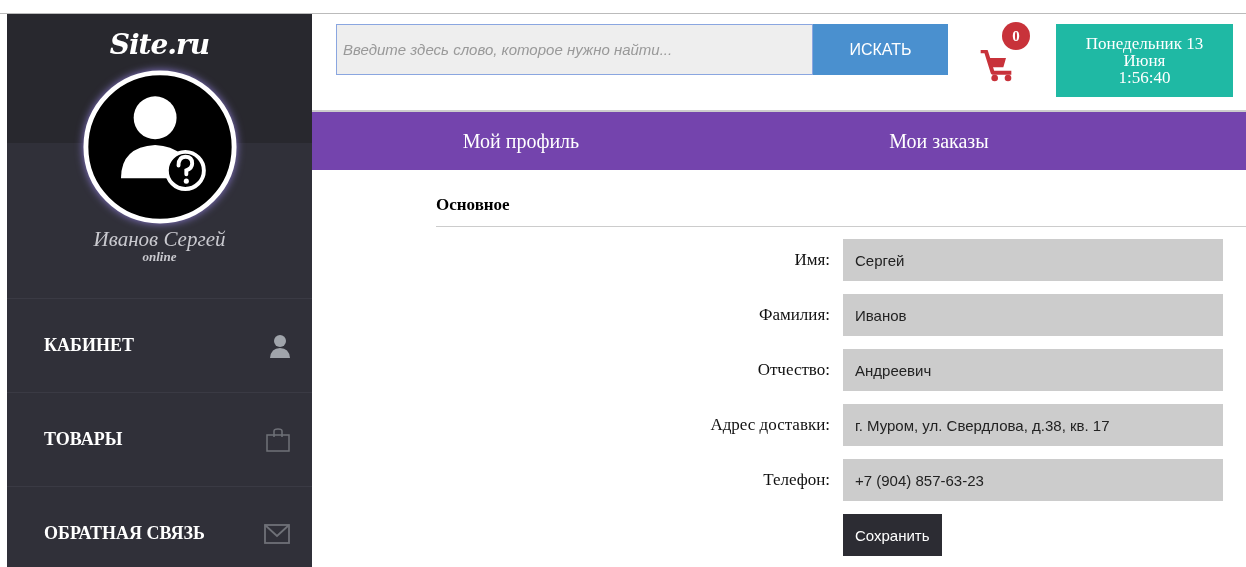  Describe the element at coordinates (159, 345) in the screenshot. I see `menu-item: КАБИНЕТ` at that location.